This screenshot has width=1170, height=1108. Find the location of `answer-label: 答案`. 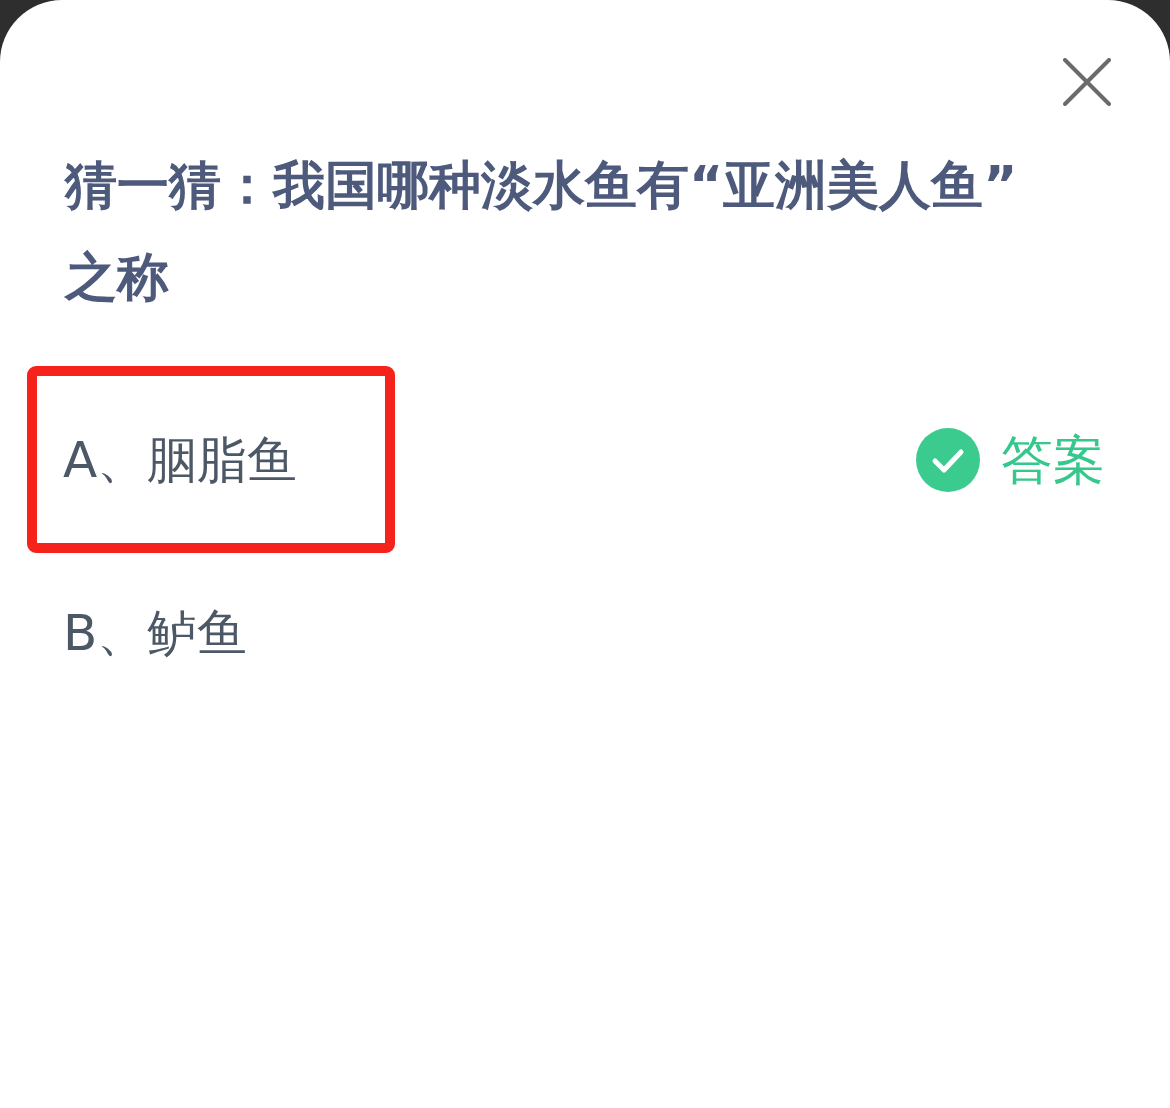

answer-label: 答案 is located at coordinates (1053, 459).